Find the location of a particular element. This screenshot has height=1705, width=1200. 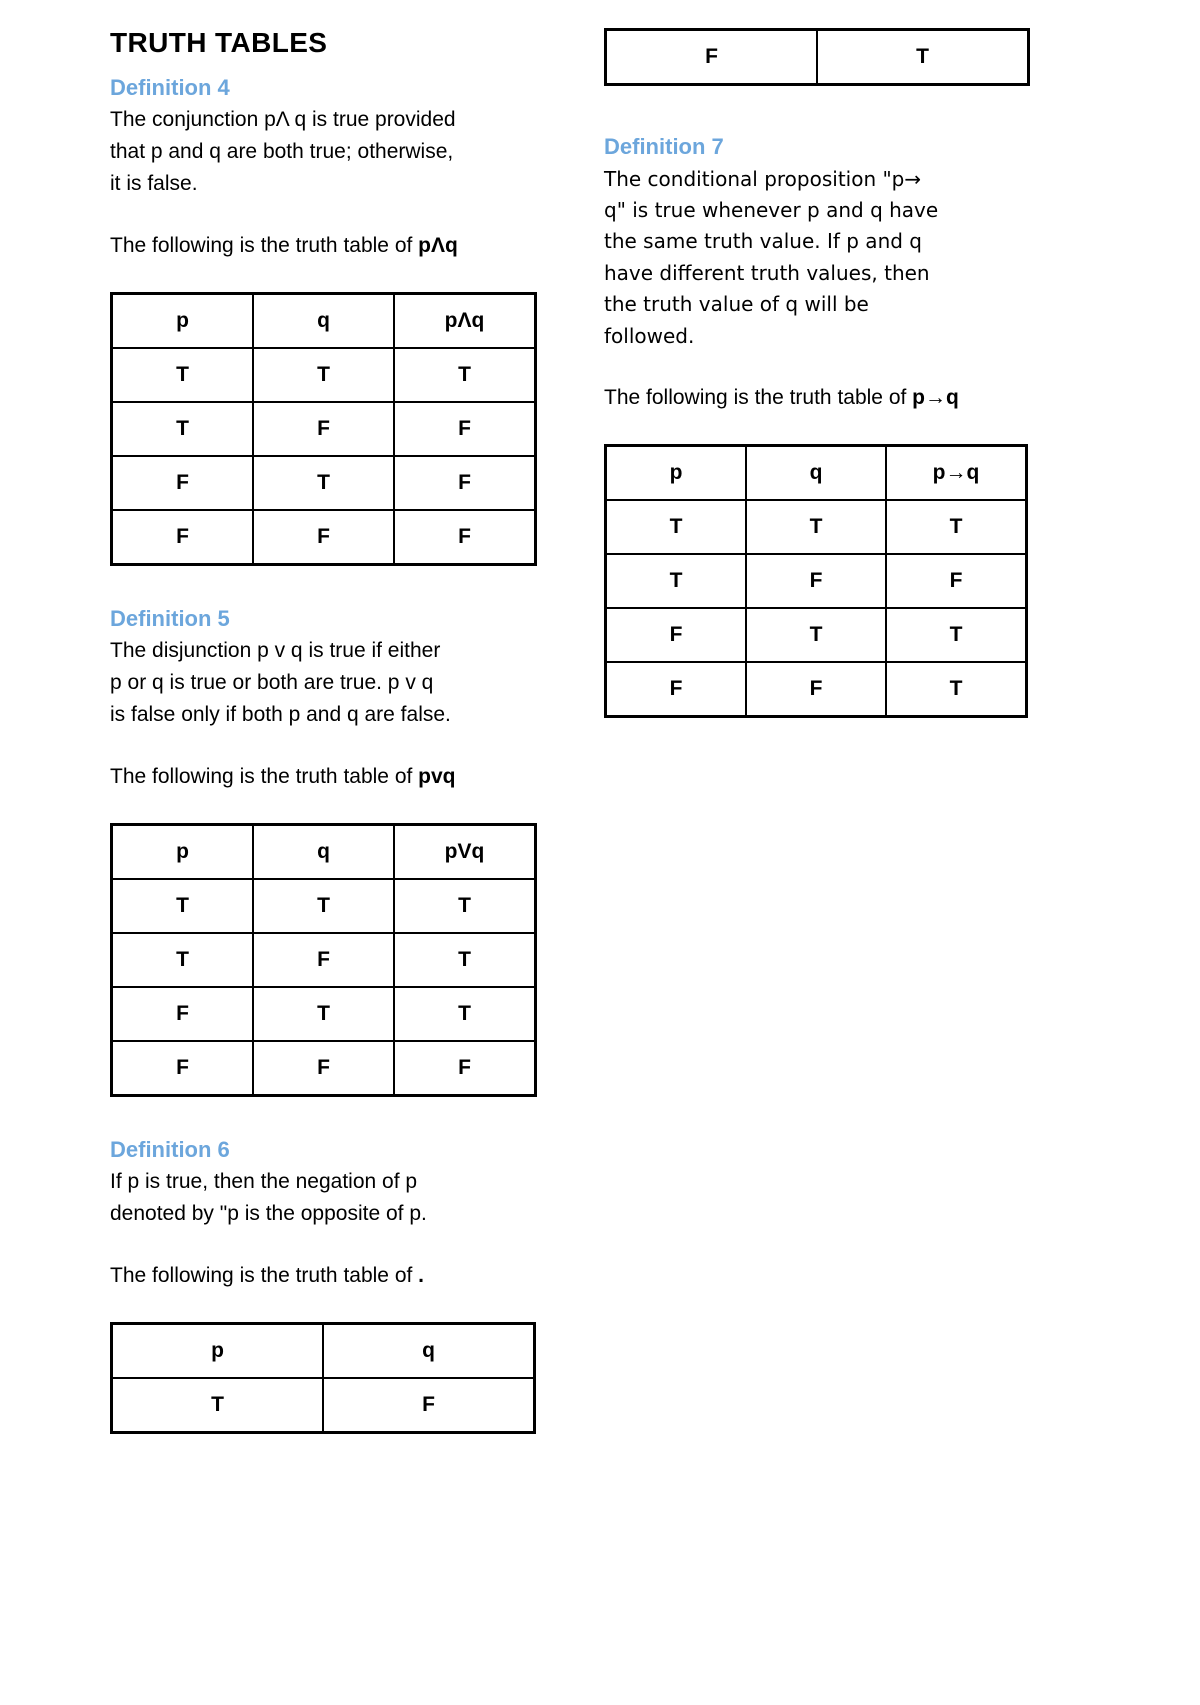

table-header-row: p q is located at coordinates (323, 1350).